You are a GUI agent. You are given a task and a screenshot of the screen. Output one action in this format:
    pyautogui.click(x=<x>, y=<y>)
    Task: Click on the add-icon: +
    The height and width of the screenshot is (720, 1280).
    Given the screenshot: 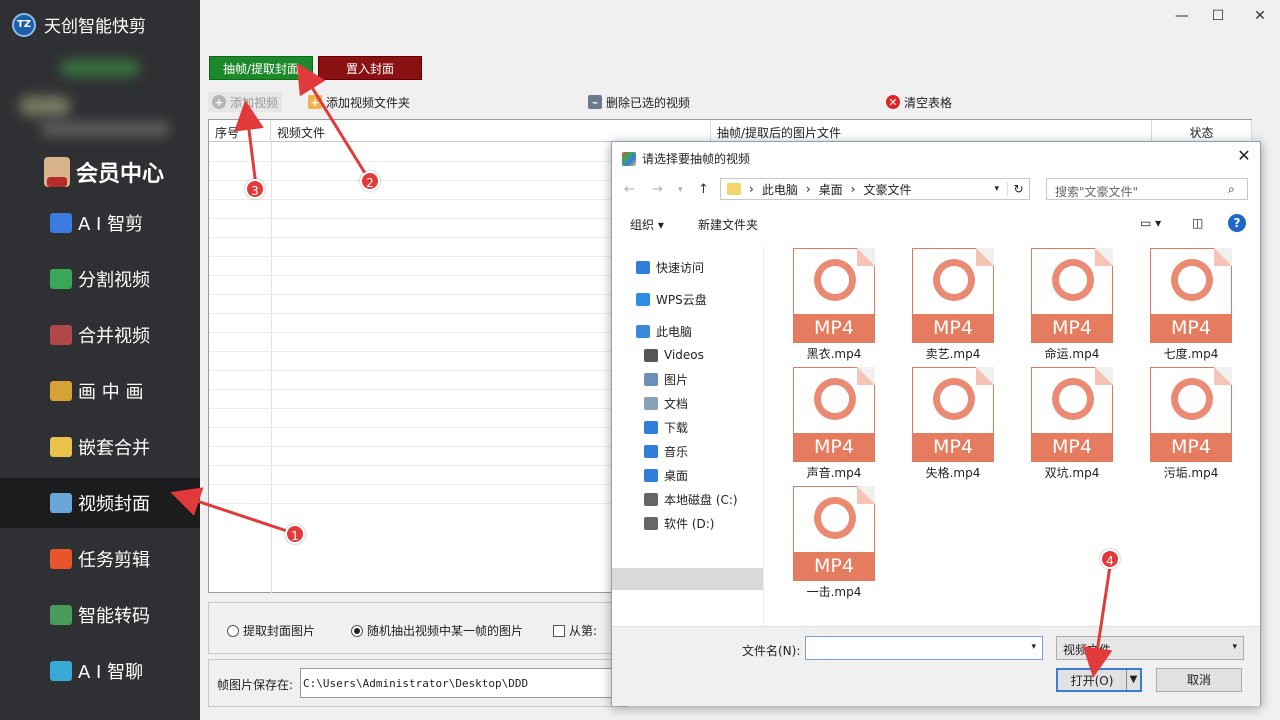 What is the action you would take?
    pyautogui.click(x=219, y=102)
    